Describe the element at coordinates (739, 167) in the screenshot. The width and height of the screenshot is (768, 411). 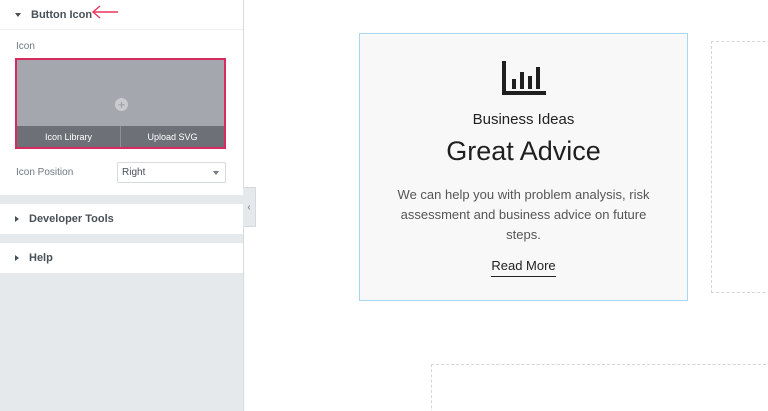
I see `empty-column-placeholder` at that location.